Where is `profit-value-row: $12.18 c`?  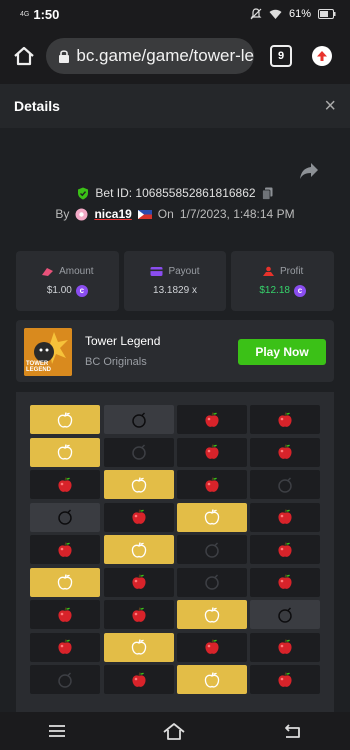 profit-value-row: $12.18 c is located at coordinates (282, 290).